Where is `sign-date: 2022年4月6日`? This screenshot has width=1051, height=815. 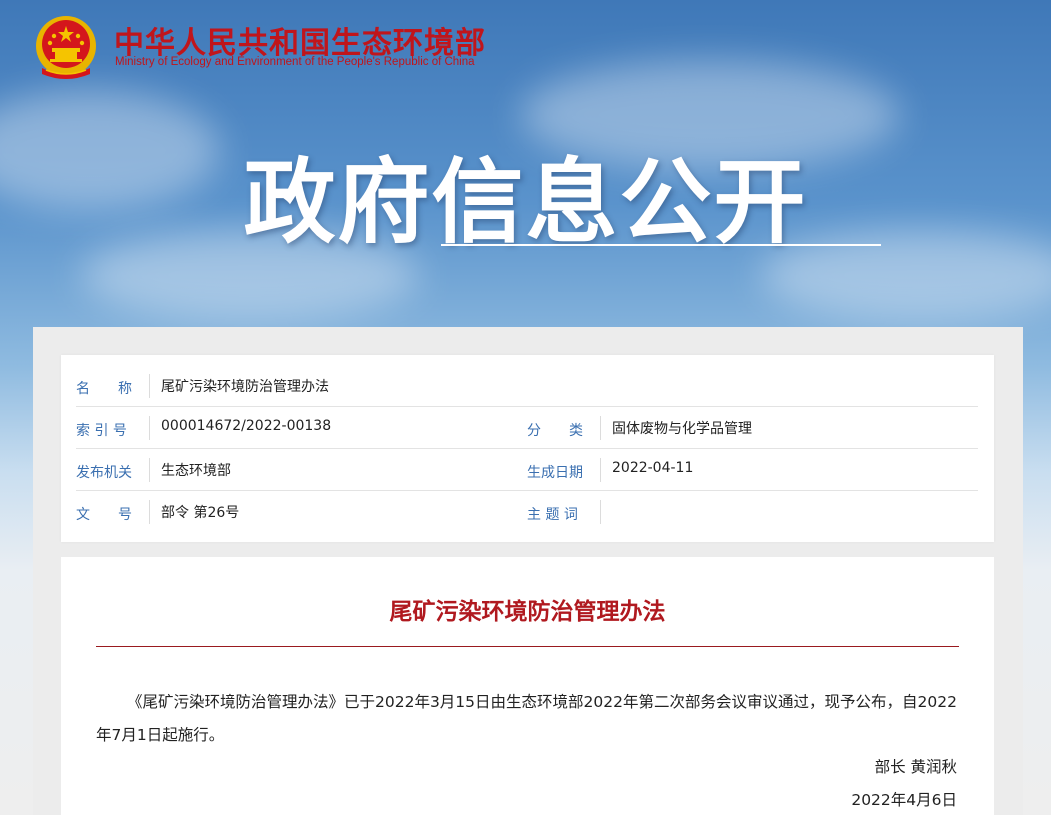 sign-date: 2022年4月6日 is located at coordinates (904, 800).